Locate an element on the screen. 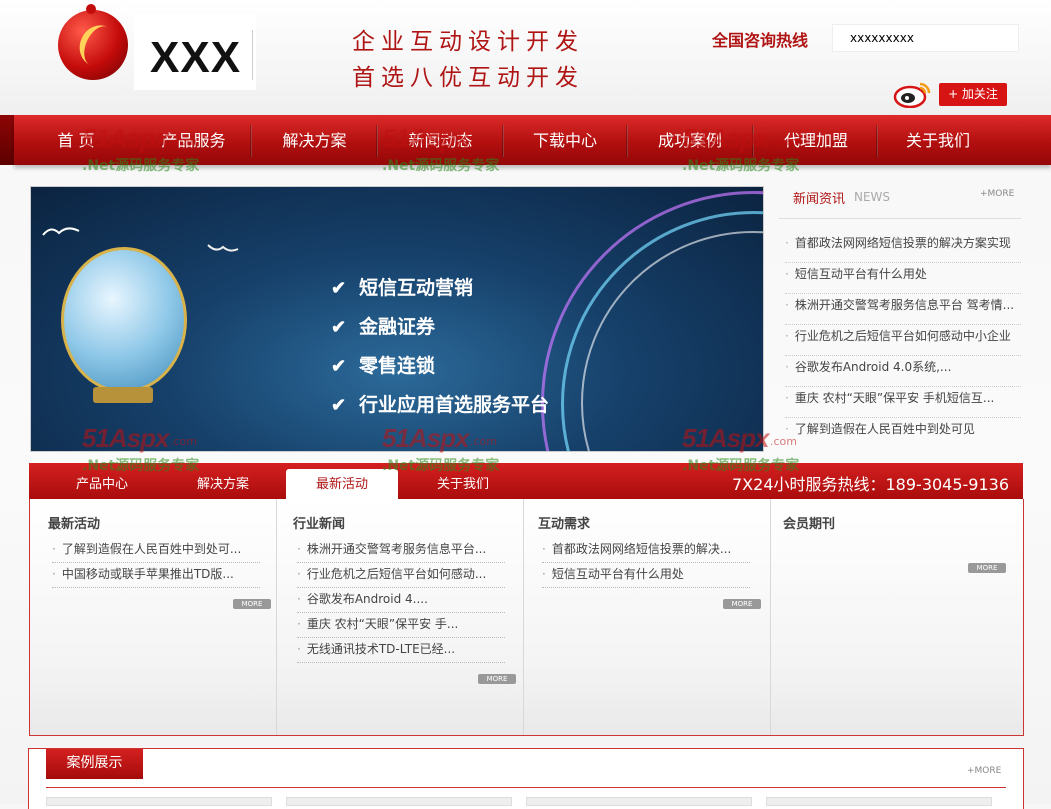  tab-products: 产品中心 is located at coordinates (102, 482).